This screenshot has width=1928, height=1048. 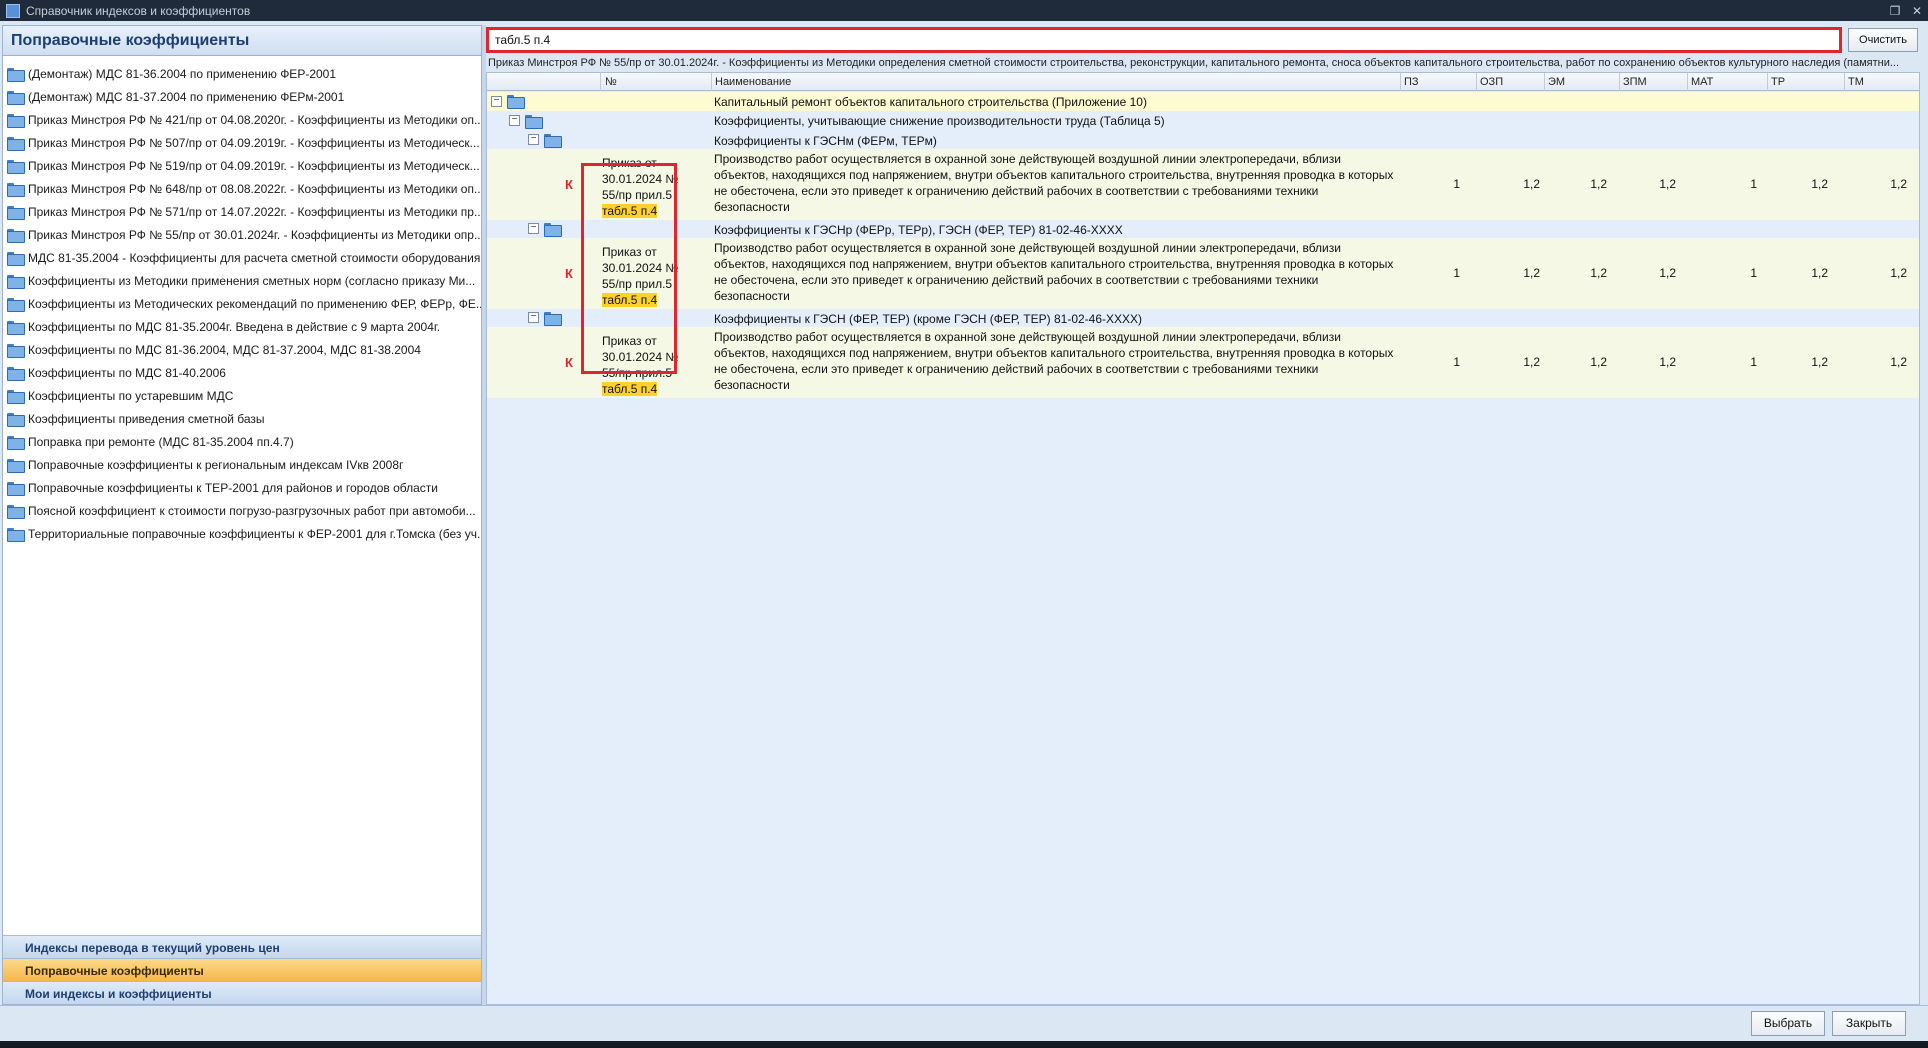 I want to click on column-mat: МАТ, so click(x=1702, y=82).